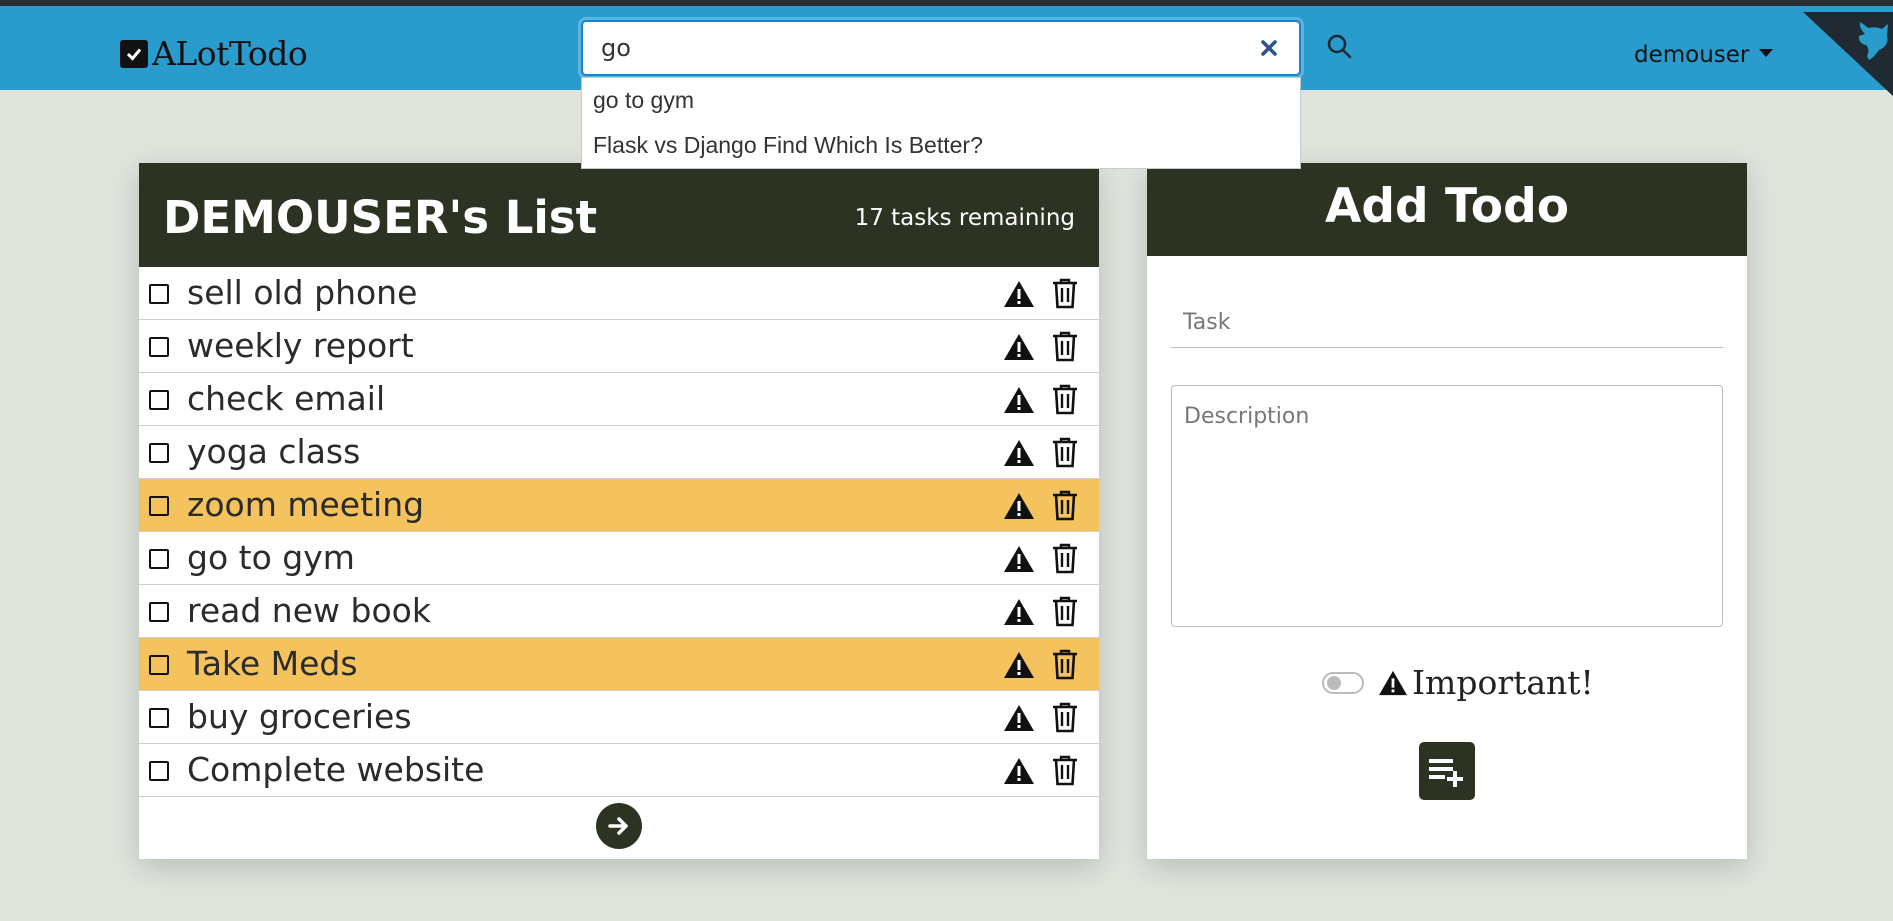 The height and width of the screenshot is (921, 1893). What do you see at coordinates (619, 346) in the screenshot?
I see `task-row: weekly report` at bounding box center [619, 346].